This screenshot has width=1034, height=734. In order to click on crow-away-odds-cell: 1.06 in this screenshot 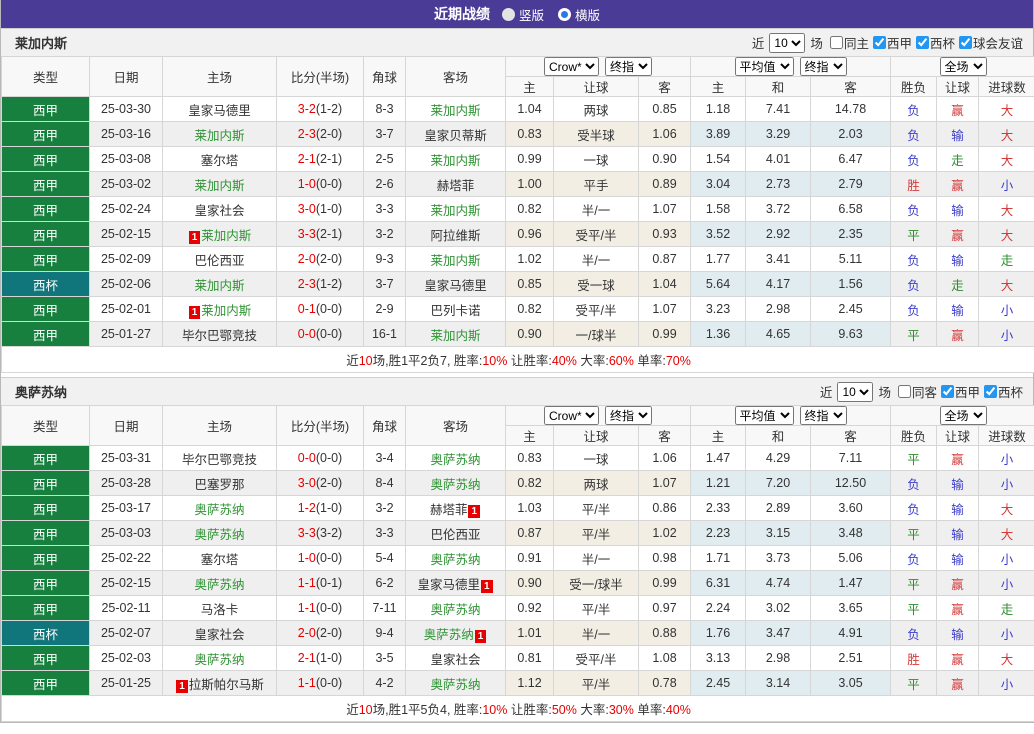, I will do `click(664, 458)`.